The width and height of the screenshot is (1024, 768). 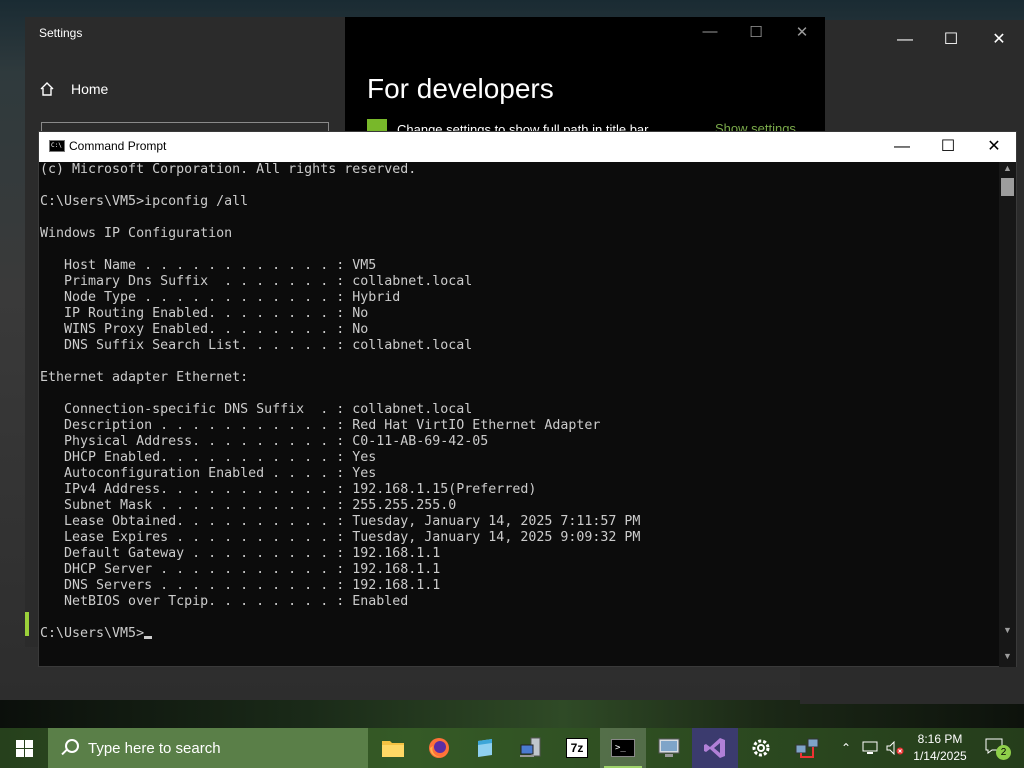 I want to click on tray-chevron-icon: ⌃, so click(x=846, y=748).